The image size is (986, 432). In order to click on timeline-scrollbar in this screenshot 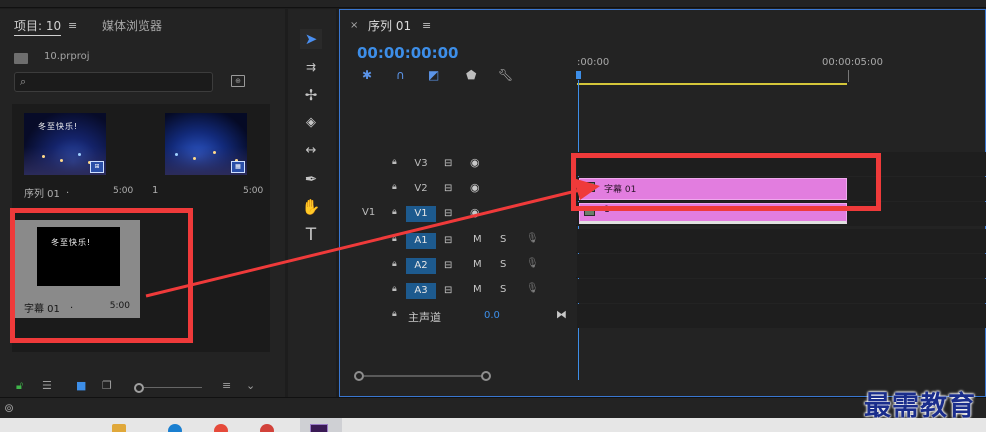, I will do `click(422, 376)`.